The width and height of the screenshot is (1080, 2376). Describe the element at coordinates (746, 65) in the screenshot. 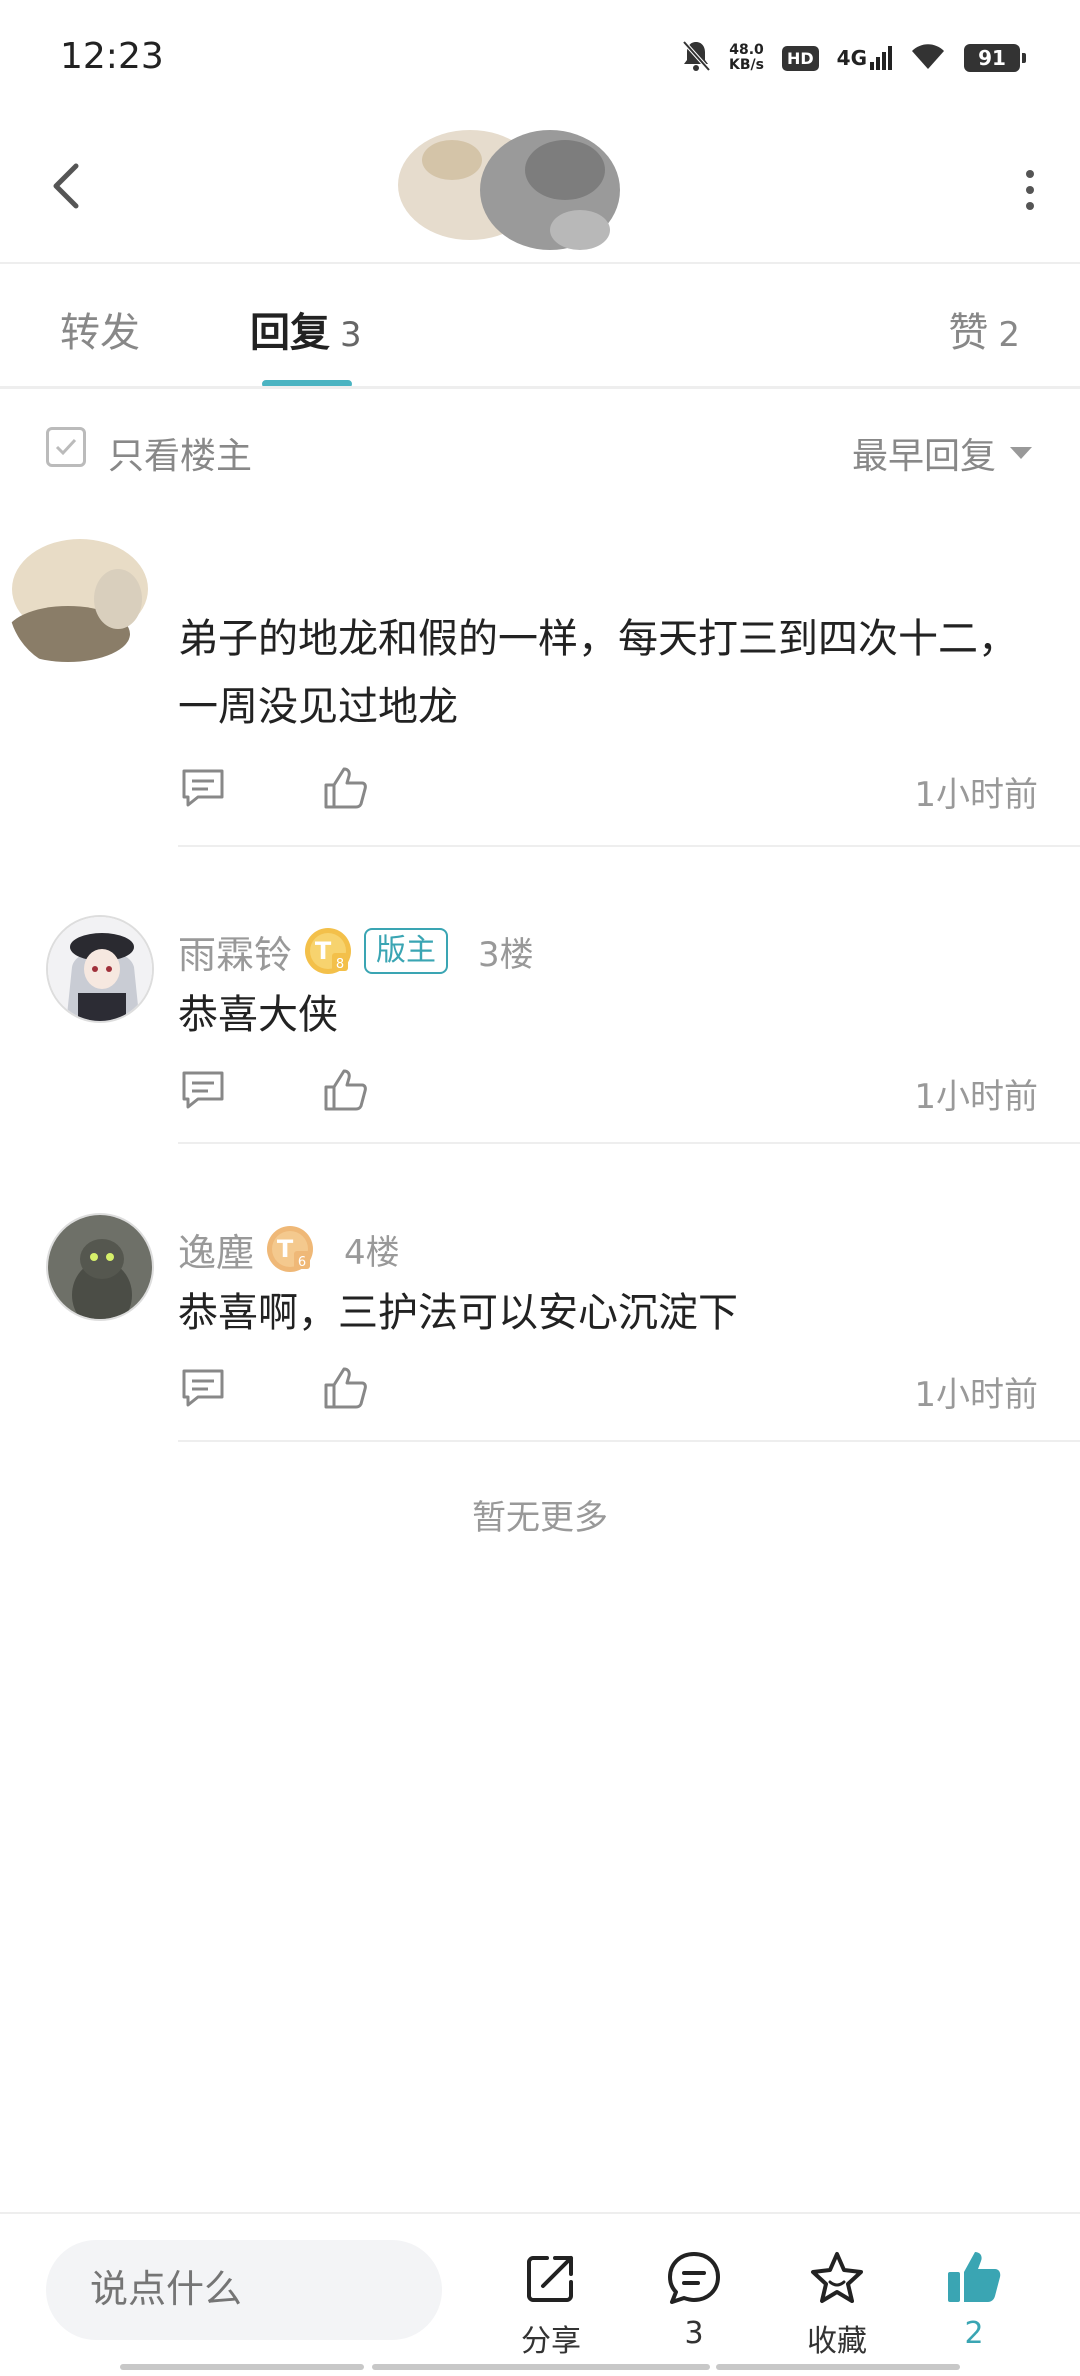

I see `net-speed-unit: KB/s` at that location.